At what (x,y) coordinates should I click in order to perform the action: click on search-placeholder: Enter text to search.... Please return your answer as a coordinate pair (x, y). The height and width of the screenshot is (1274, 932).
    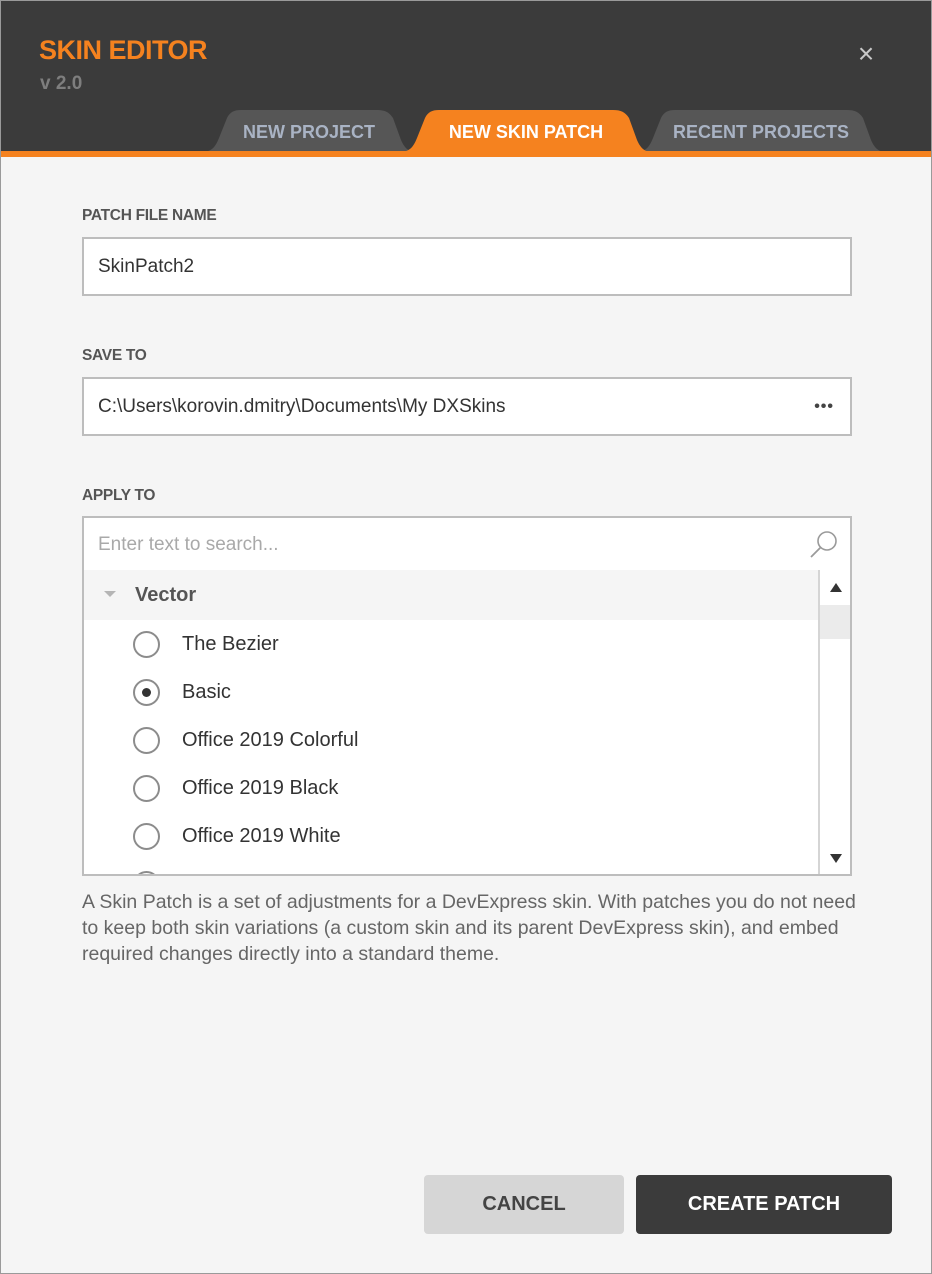
    Looking at the image, I should click on (188, 544).